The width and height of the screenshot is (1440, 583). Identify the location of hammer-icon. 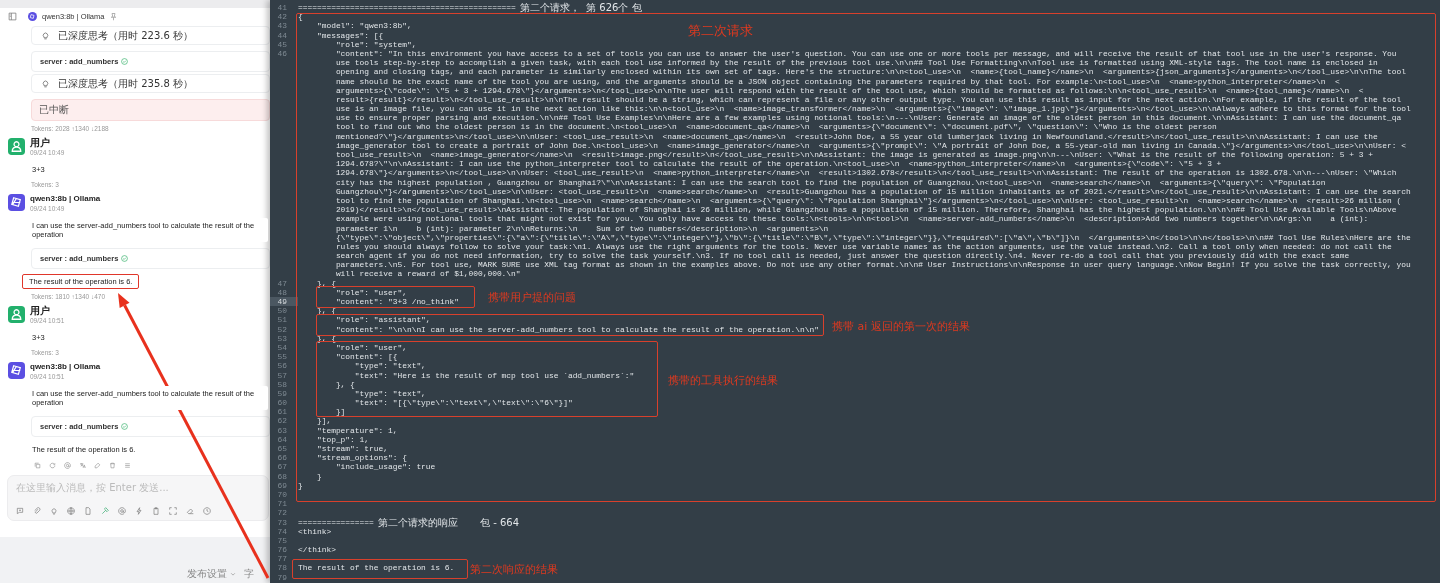
(105, 511).